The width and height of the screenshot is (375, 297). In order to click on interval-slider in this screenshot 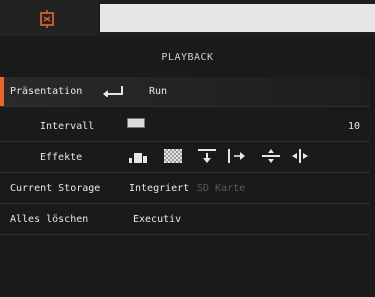, I will do `click(136, 123)`.